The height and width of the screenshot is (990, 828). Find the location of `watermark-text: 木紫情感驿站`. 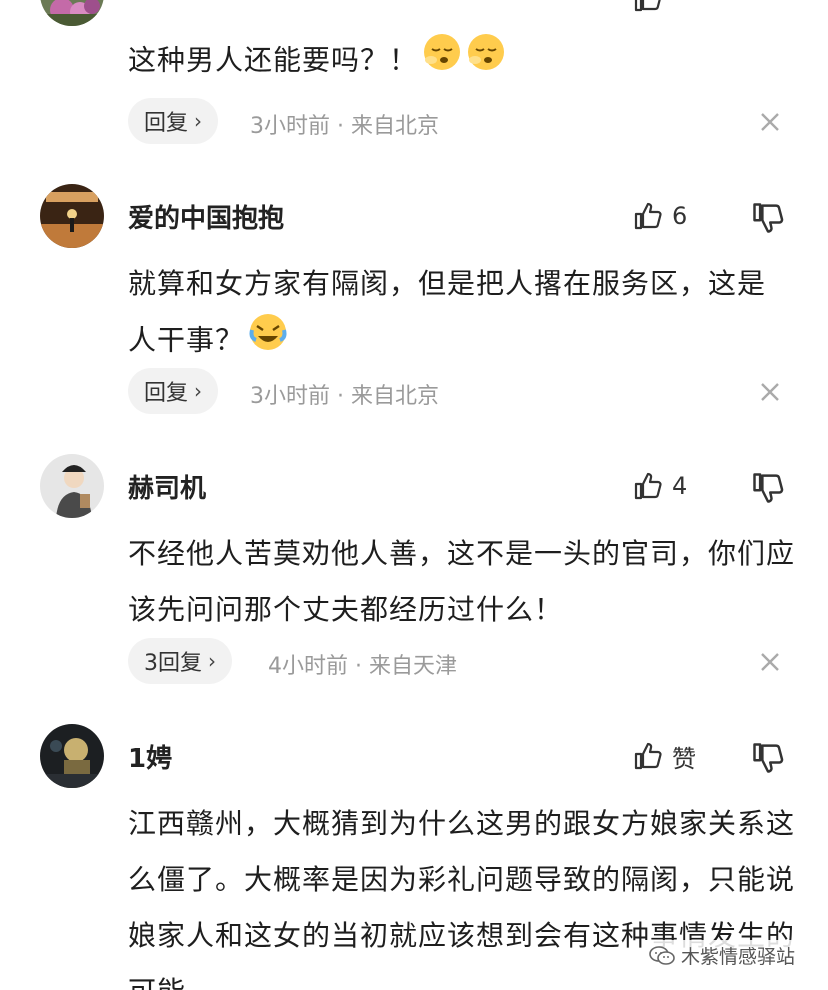

watermark-text: 木紫情感驿站 is located at coordinates (738, 957).